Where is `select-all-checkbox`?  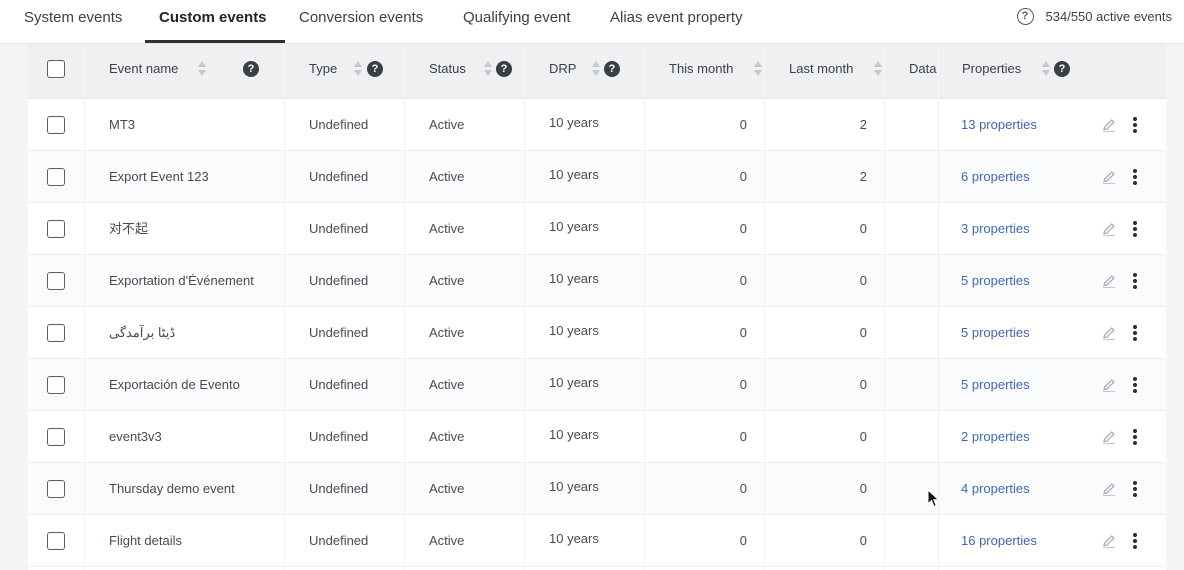
select-all-checkbox is located at coordinates (56, 69).